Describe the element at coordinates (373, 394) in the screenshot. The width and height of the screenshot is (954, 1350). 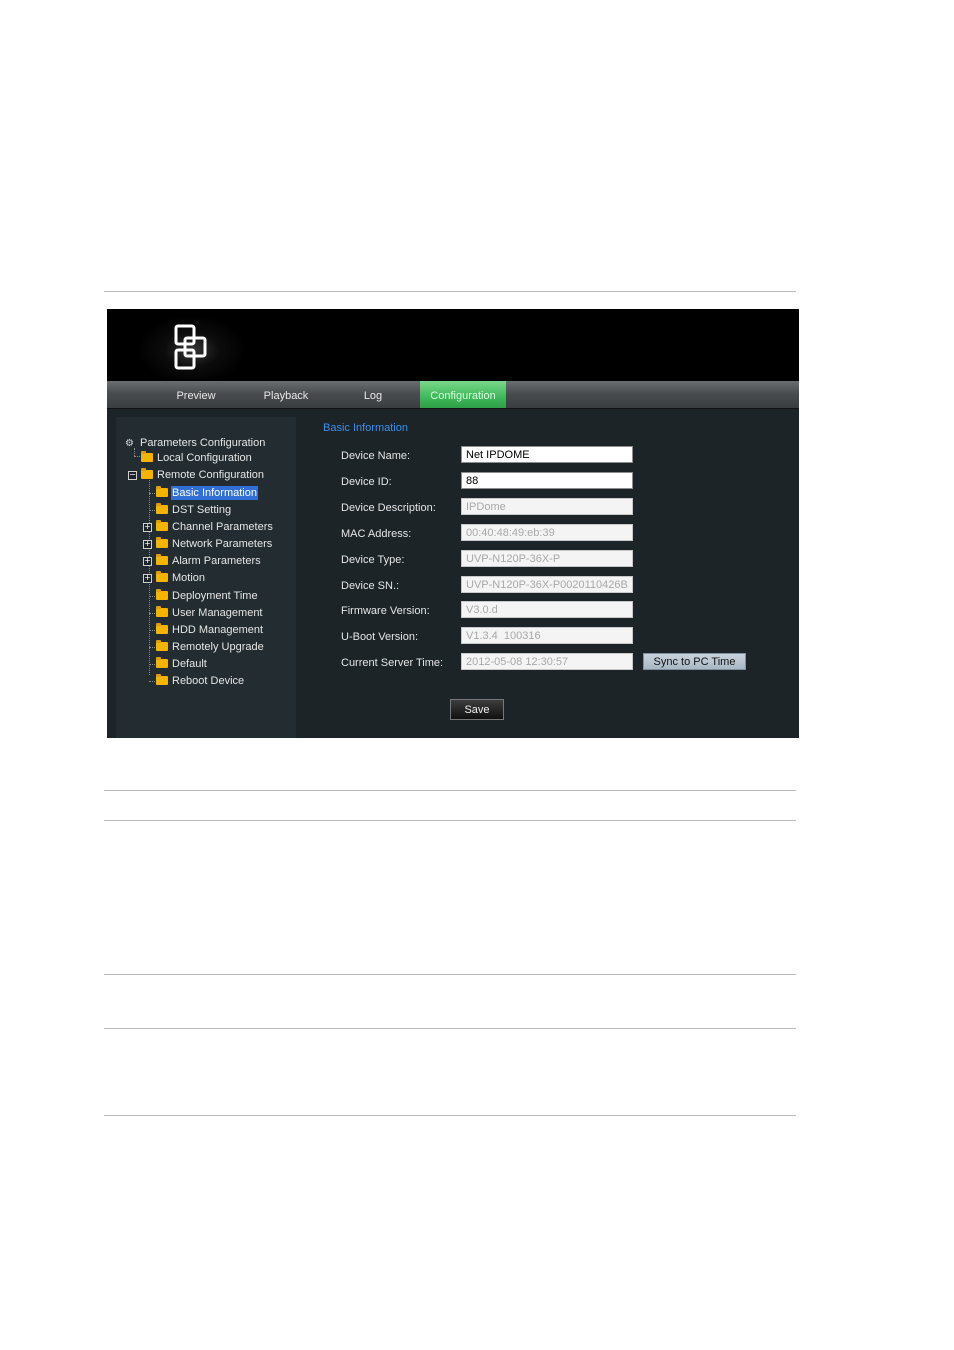
I see `tab-log: Log` at that location.